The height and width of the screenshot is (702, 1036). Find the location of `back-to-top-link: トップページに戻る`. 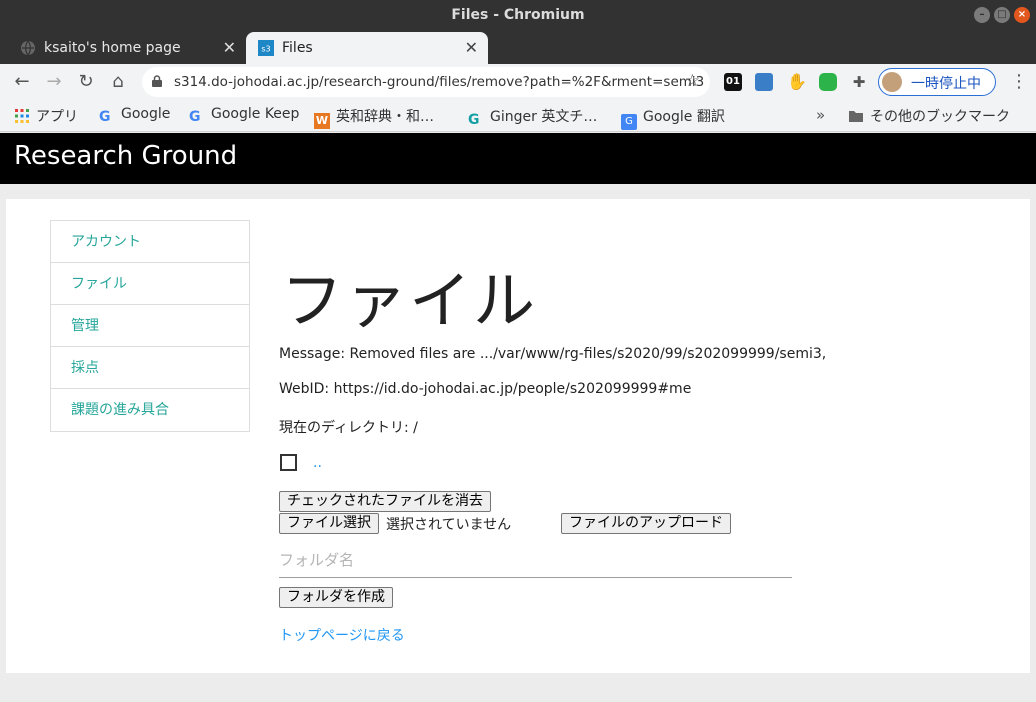

back-to-top-link: トップページに戻る is located at coordinates (342, 635).